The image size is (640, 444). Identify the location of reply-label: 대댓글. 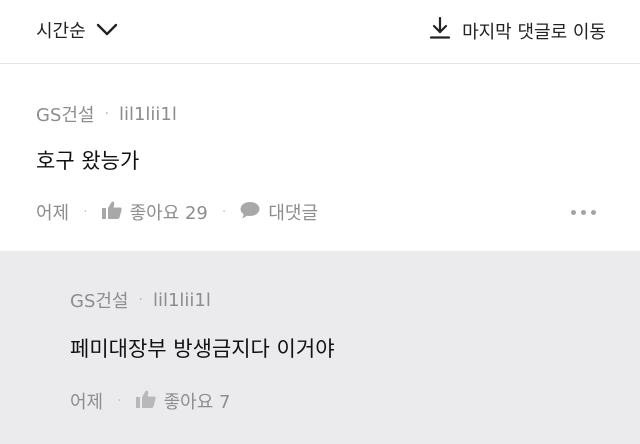
(293, 213).